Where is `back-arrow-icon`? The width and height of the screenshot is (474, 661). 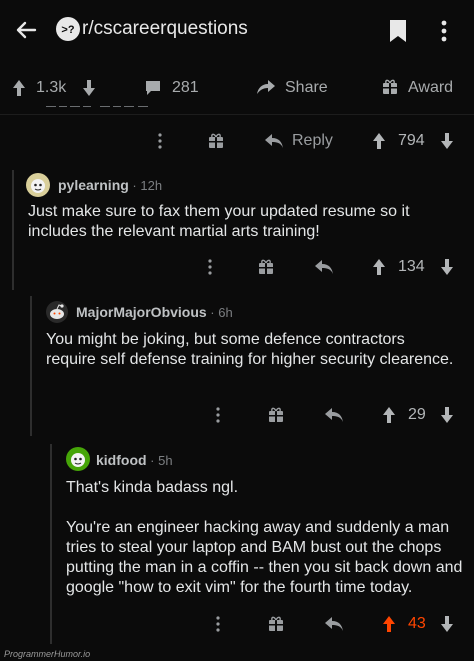
back-arrow-icon is located at coordinates (26, 30).